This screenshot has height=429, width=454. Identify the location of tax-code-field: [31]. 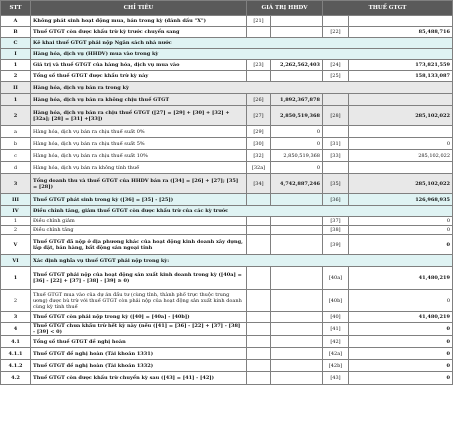
(335, 143).